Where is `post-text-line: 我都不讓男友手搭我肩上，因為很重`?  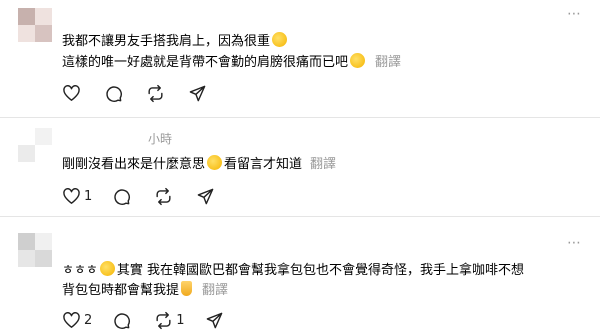
post-text-line: 我都不讓男友手搭我肩上，因為很重 is located at coordinates (175, 39).